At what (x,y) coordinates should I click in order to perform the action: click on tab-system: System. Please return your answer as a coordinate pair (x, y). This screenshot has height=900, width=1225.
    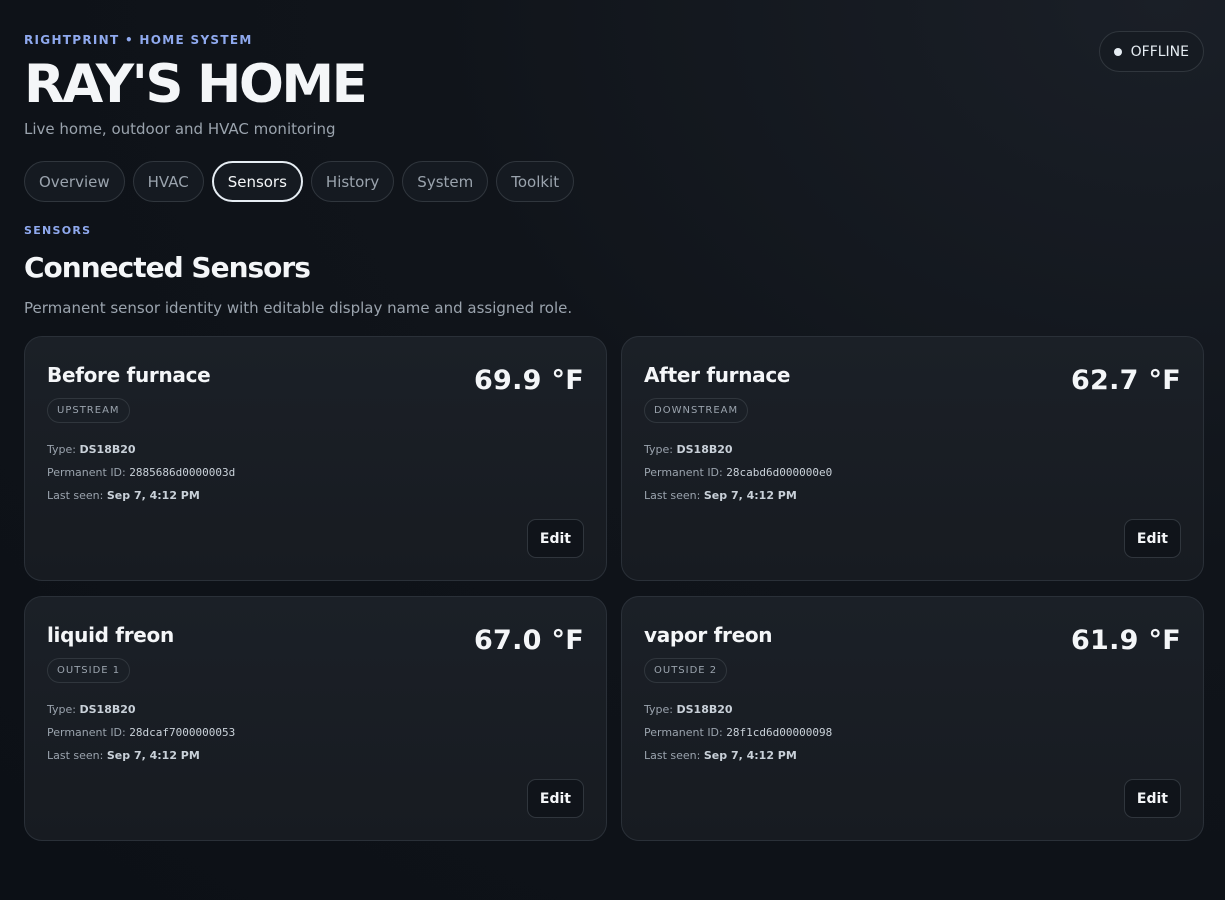
    Looking at the image, I should click on (445, 181).